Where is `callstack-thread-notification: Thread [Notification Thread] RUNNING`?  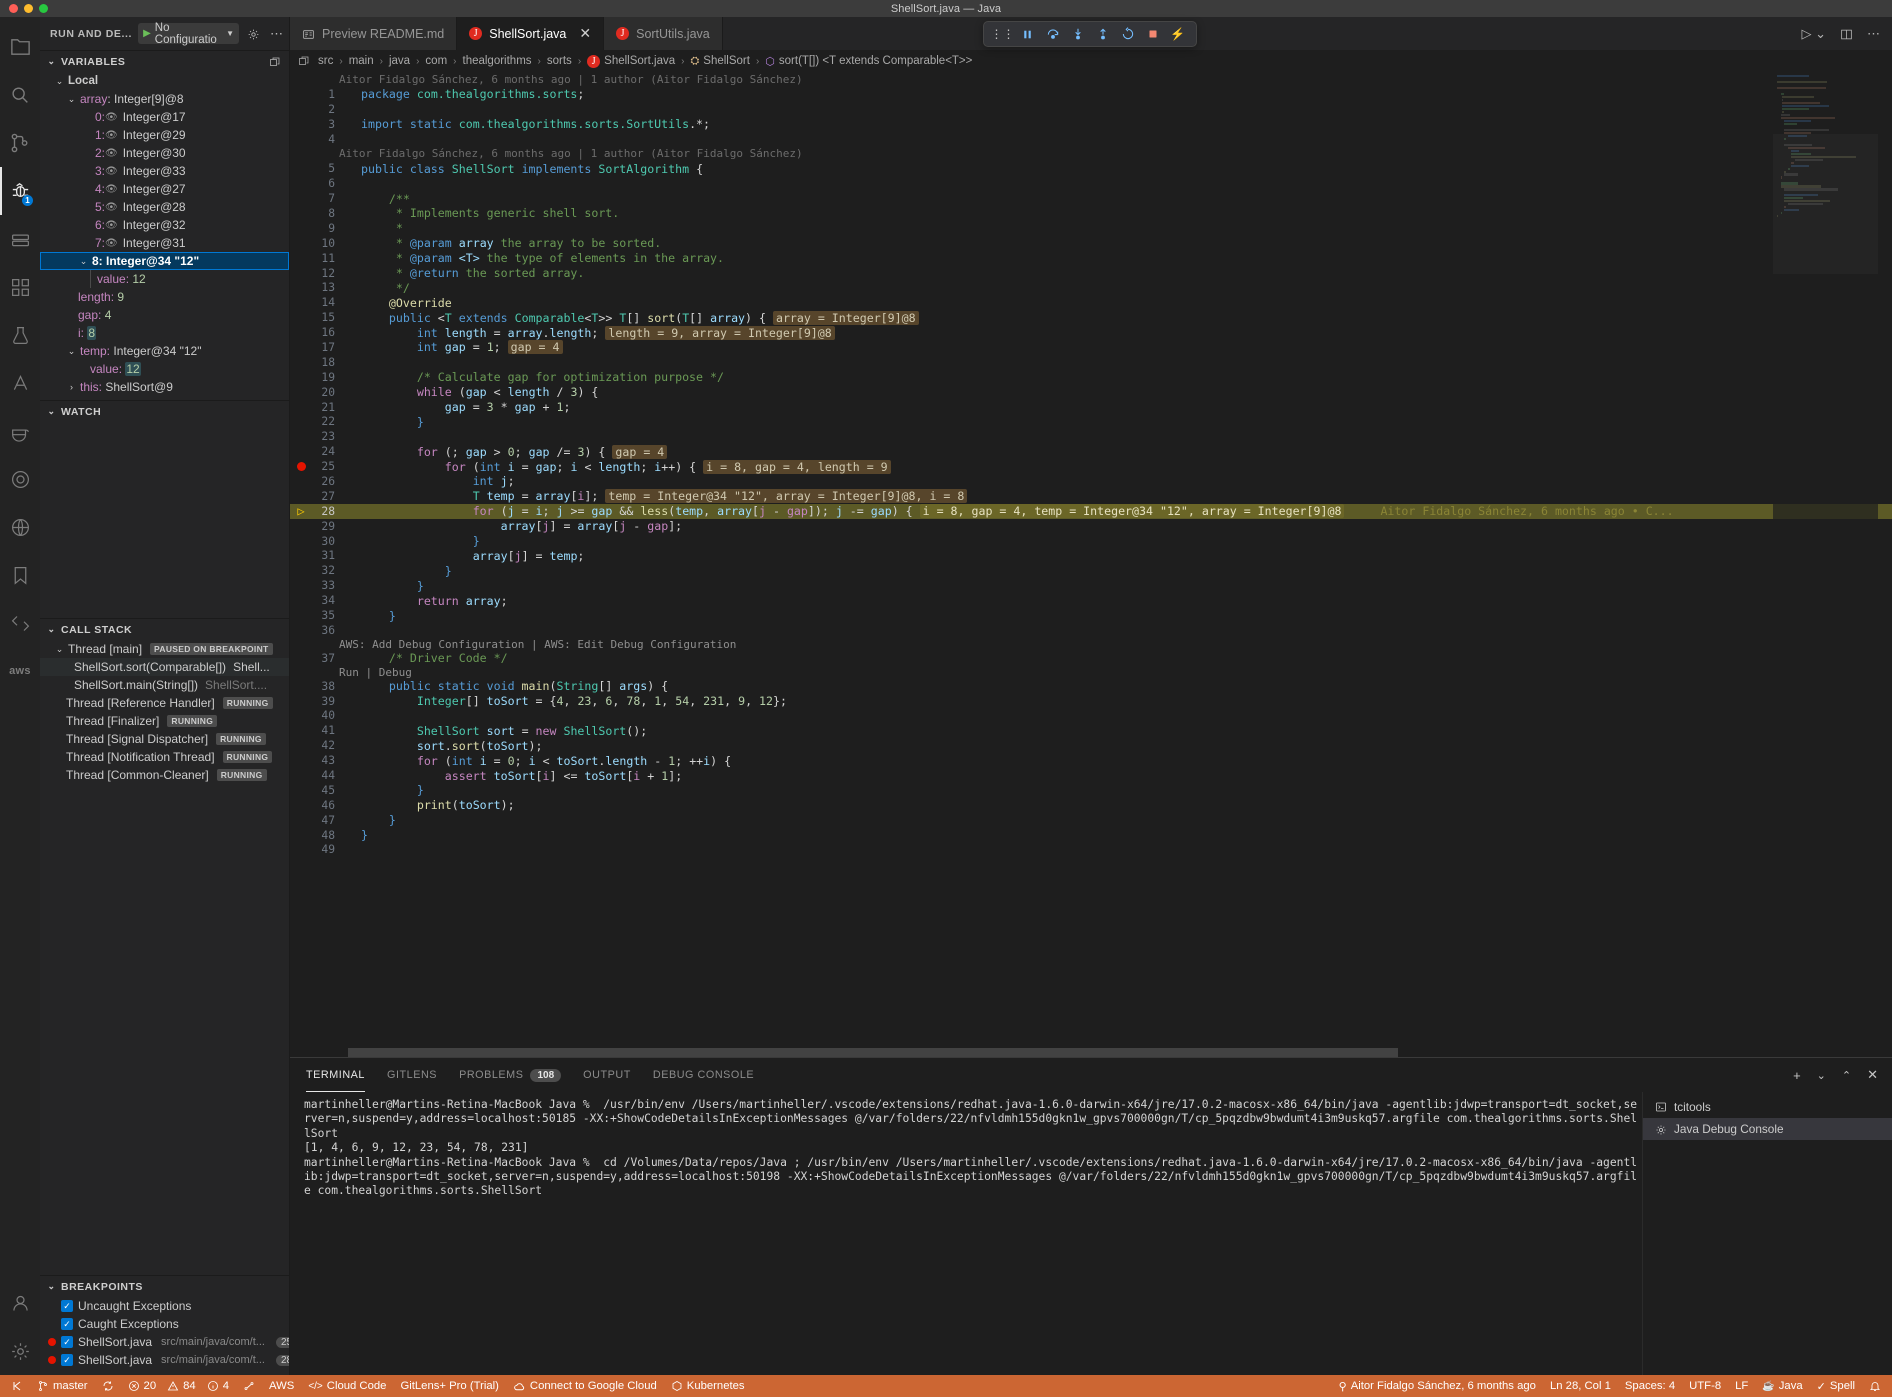
callstack-thread-notification: Thread [Notification Thread] RUNNING is located at coordinates (164, 757).